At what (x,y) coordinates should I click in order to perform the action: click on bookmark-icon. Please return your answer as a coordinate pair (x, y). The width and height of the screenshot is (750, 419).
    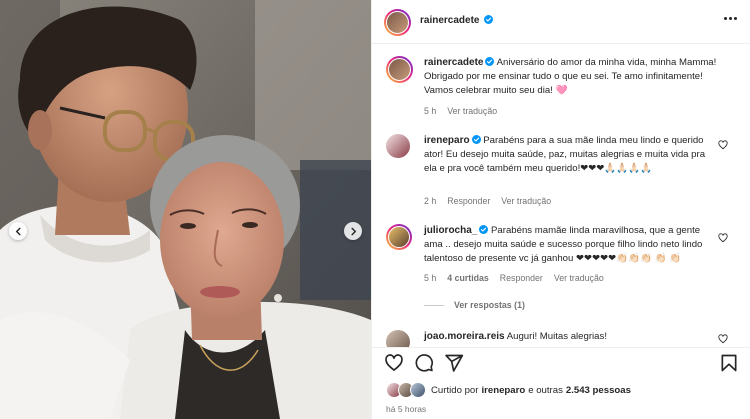
    Looking at the image, I should click on (729, 363).